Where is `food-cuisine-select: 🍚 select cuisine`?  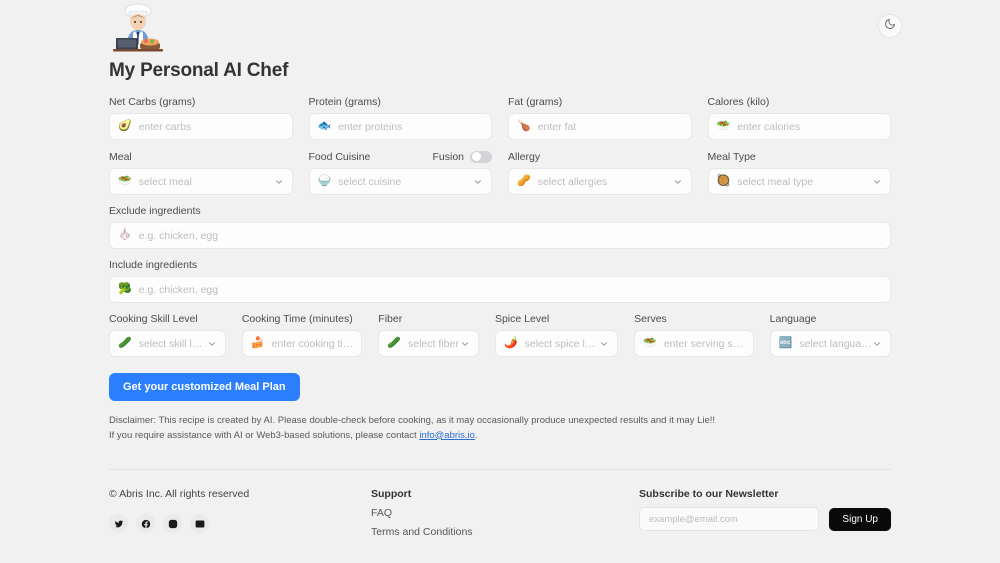 food-cuisine-select: 🍚 select cuisine is located at coordinates (400, 181).